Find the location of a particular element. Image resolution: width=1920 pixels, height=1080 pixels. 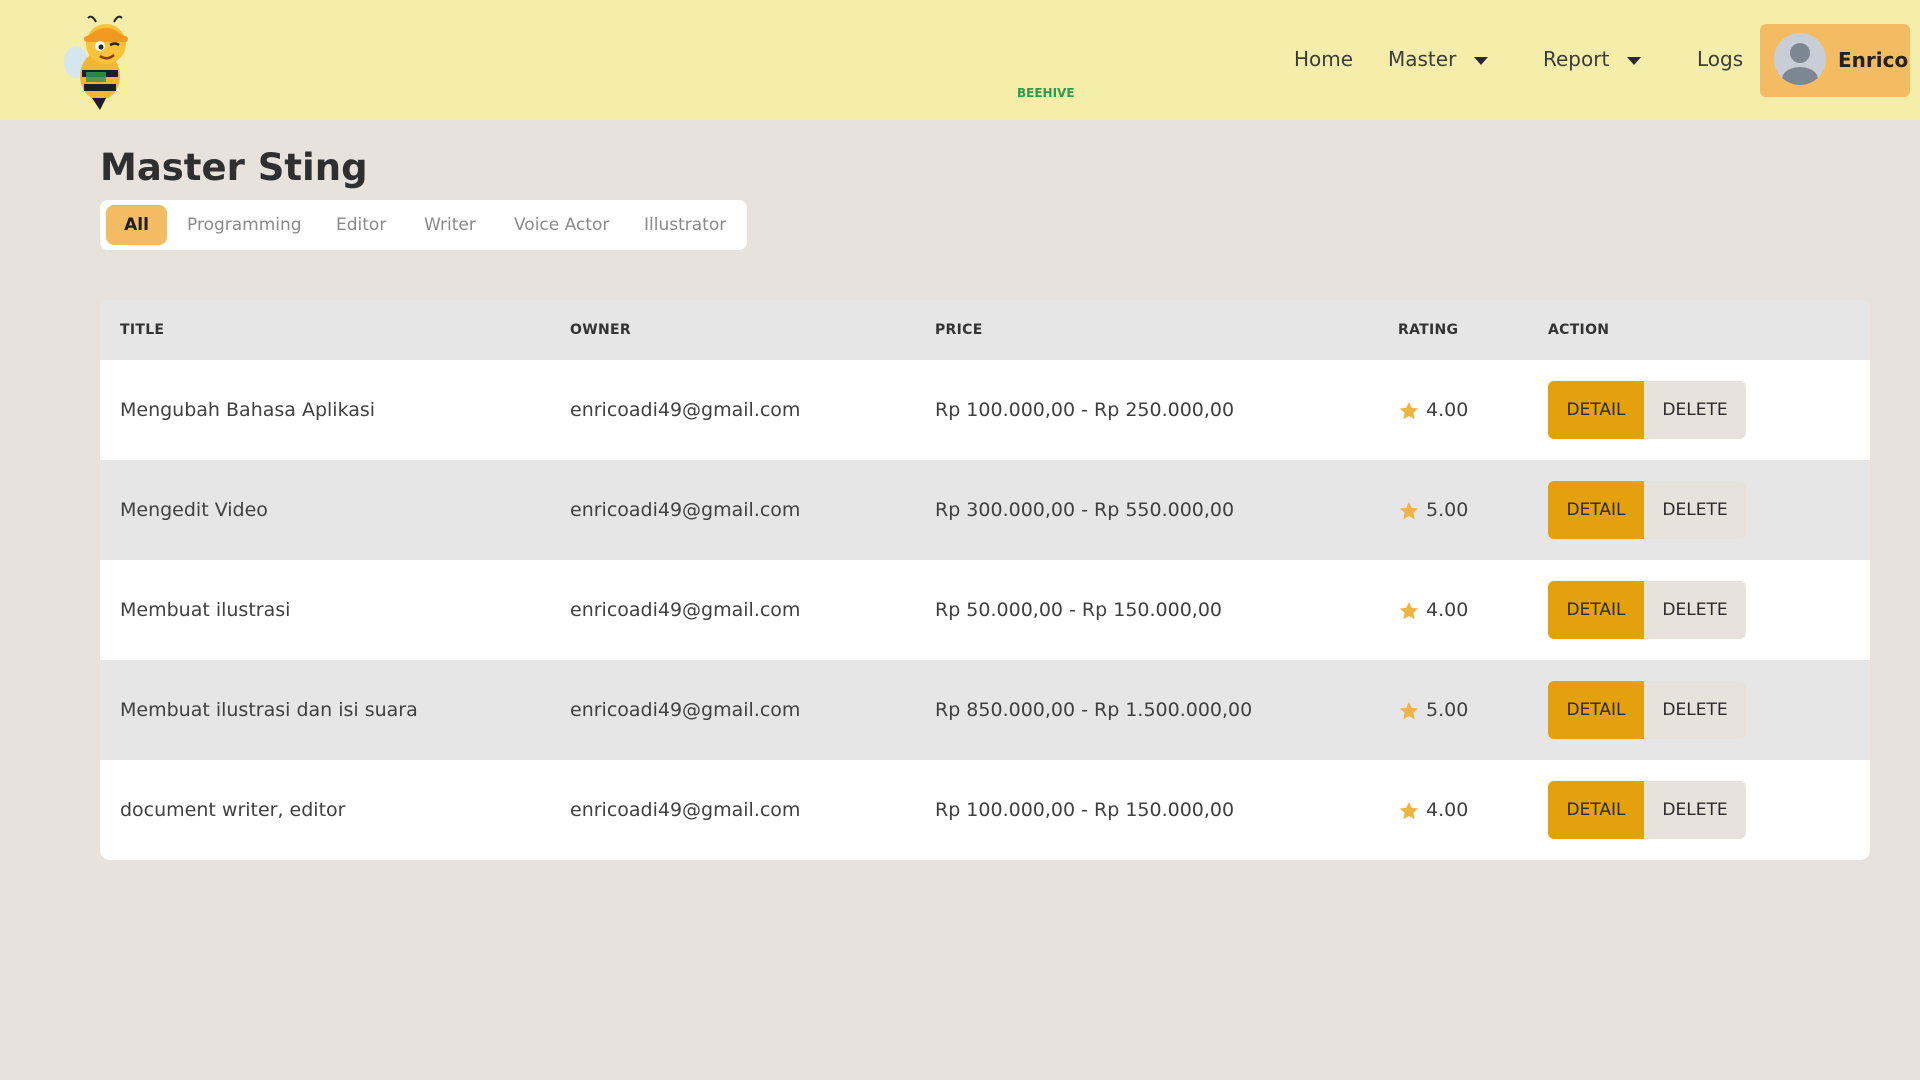

column-header-rating: RATING is located at coordinates (1428, 330).